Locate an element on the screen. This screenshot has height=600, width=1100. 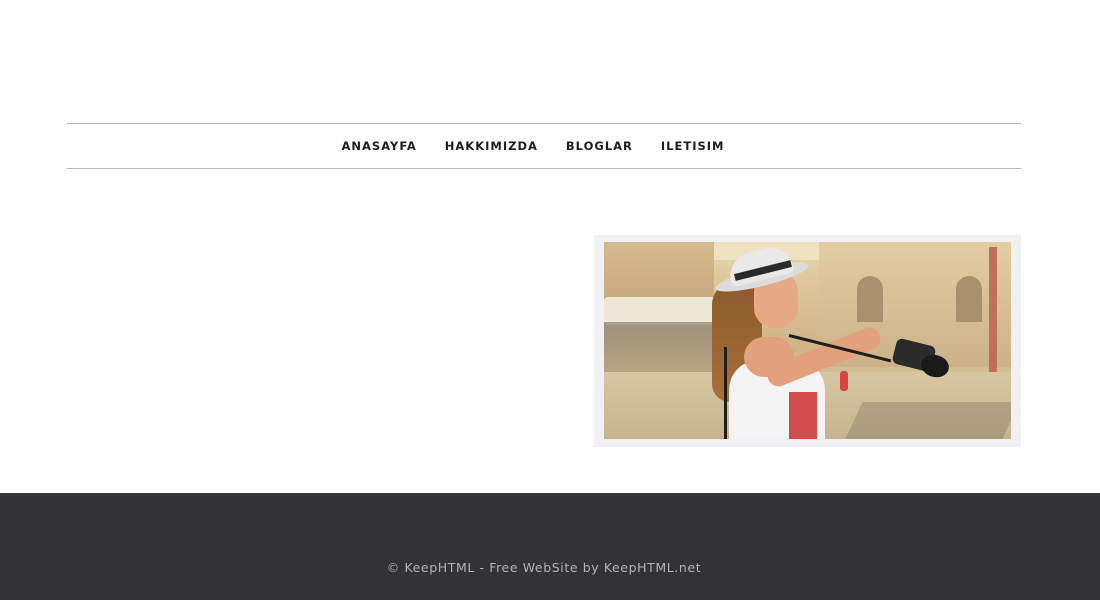
main-navigation: ANASAYFA HAKKIMIZDA BLOGLAR ILETISIM is located at coordinates (544, 146).